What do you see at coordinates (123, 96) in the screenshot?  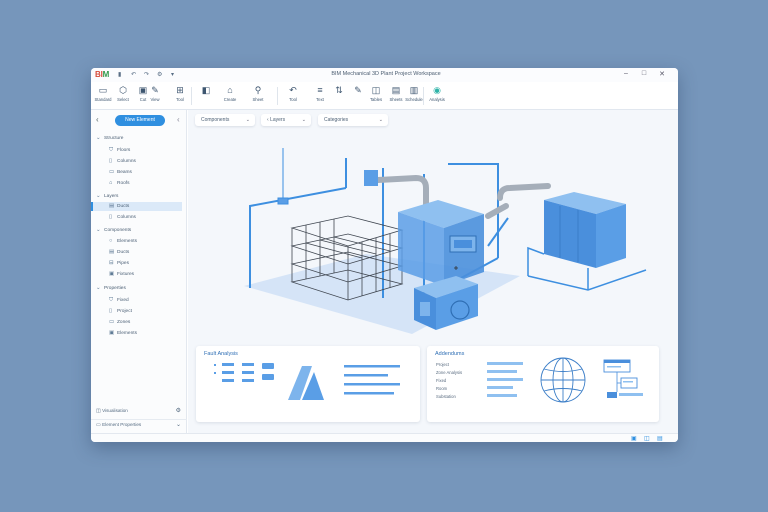 I see `ribbon-button-select: ⬡ Select` at bounding box center [123, 96].